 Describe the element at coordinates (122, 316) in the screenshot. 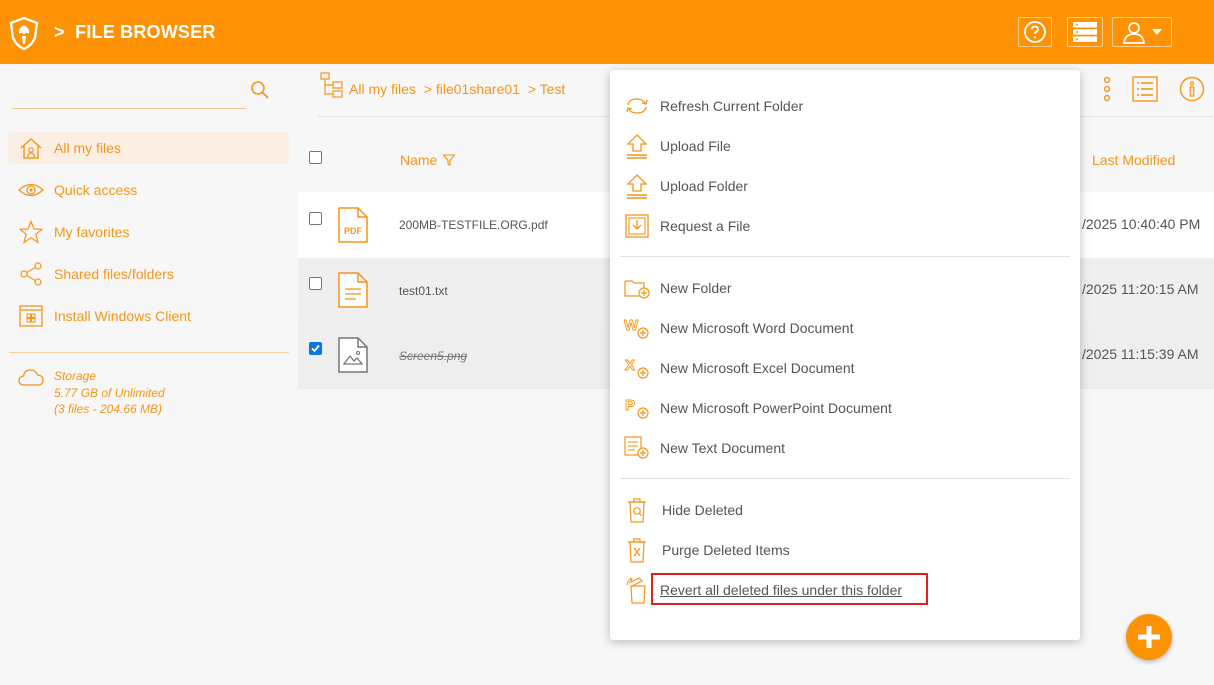

I see `sidebar-item-label: Install Windows Client` at that location.